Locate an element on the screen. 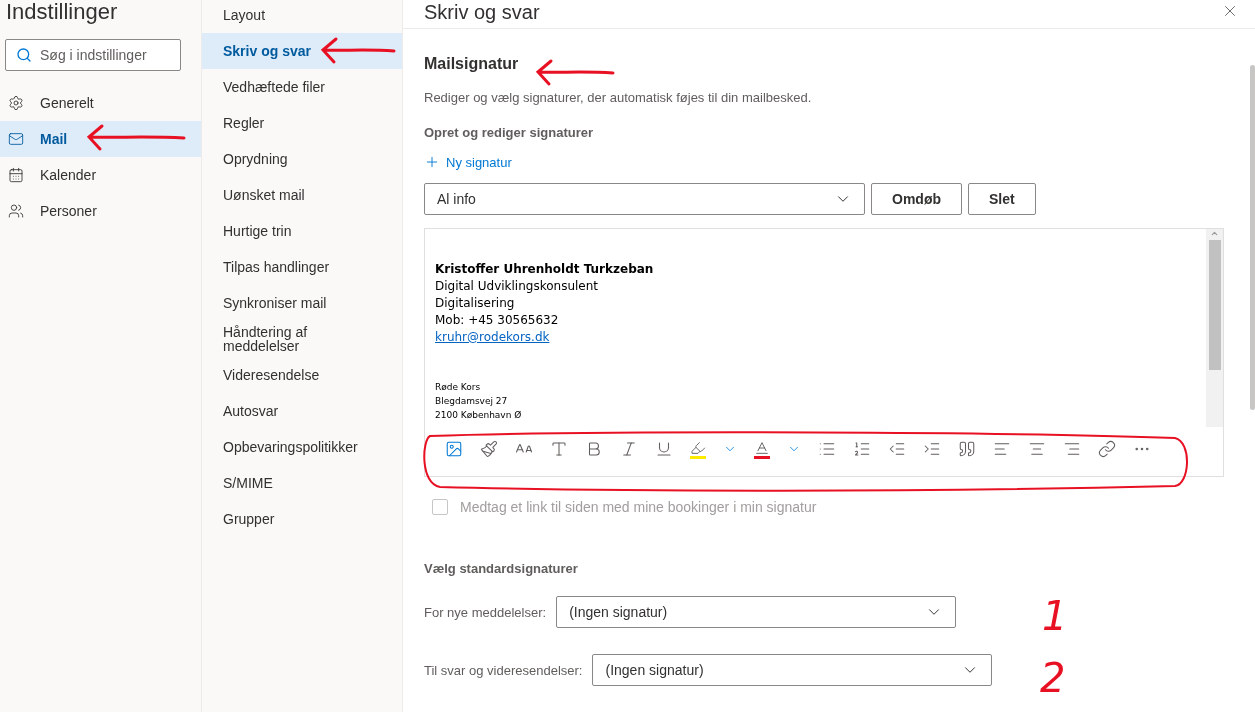 The width and height of the screenshot is (1255, 712). submenu-item: Autosvar is located at coordinates (302, 411).